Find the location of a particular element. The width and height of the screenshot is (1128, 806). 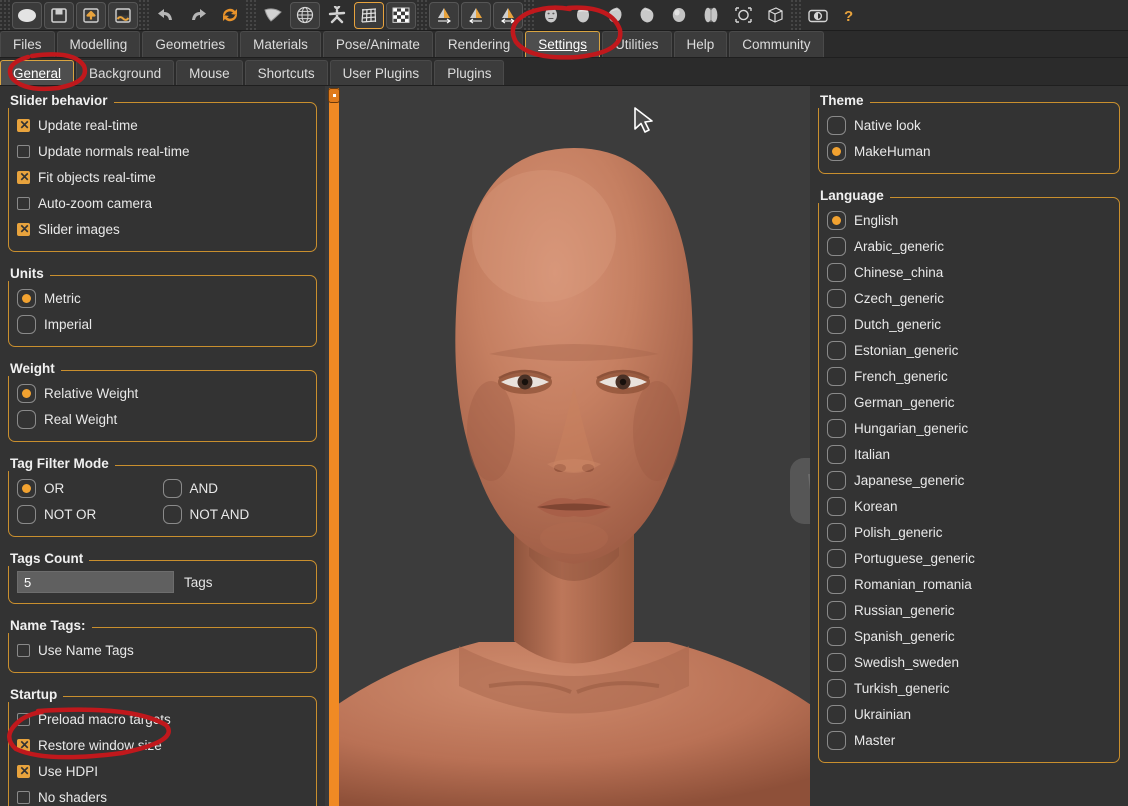

tab-pose-animate: Pose/Animate is located at coordinates (377, 44).